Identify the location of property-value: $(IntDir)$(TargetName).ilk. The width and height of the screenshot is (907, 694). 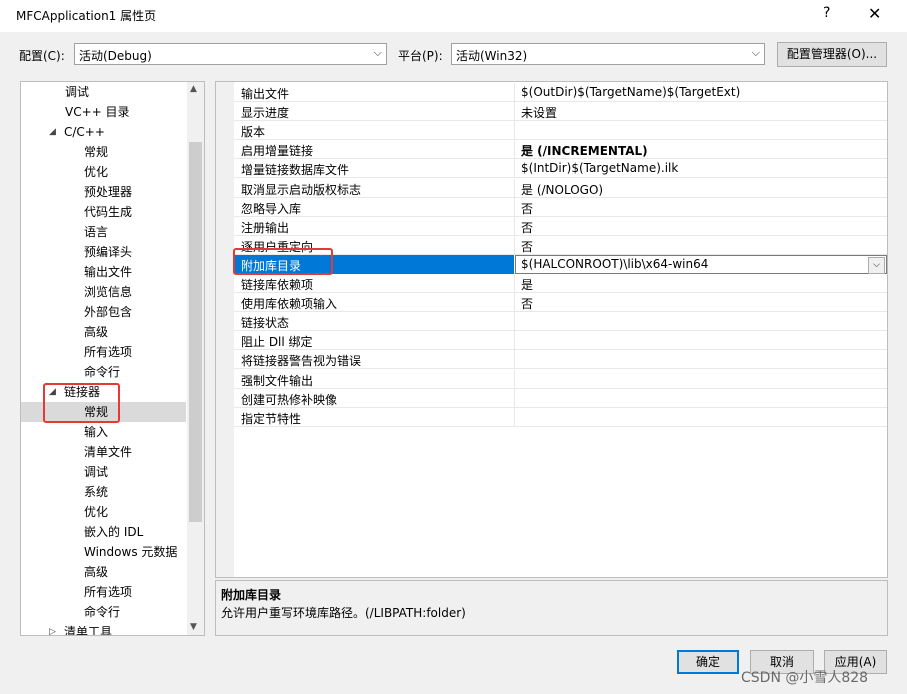
(600, 168).